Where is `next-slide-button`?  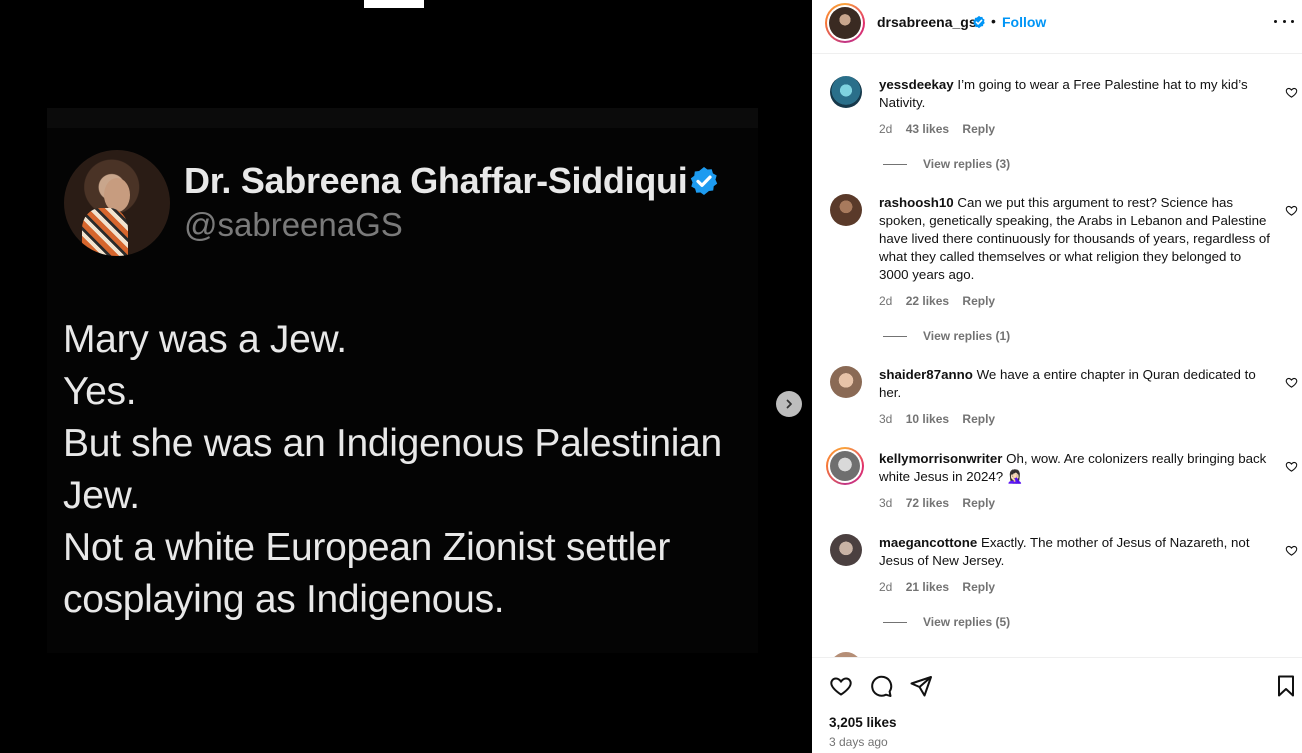 next-slide-button is located at coordinates (789, 404).